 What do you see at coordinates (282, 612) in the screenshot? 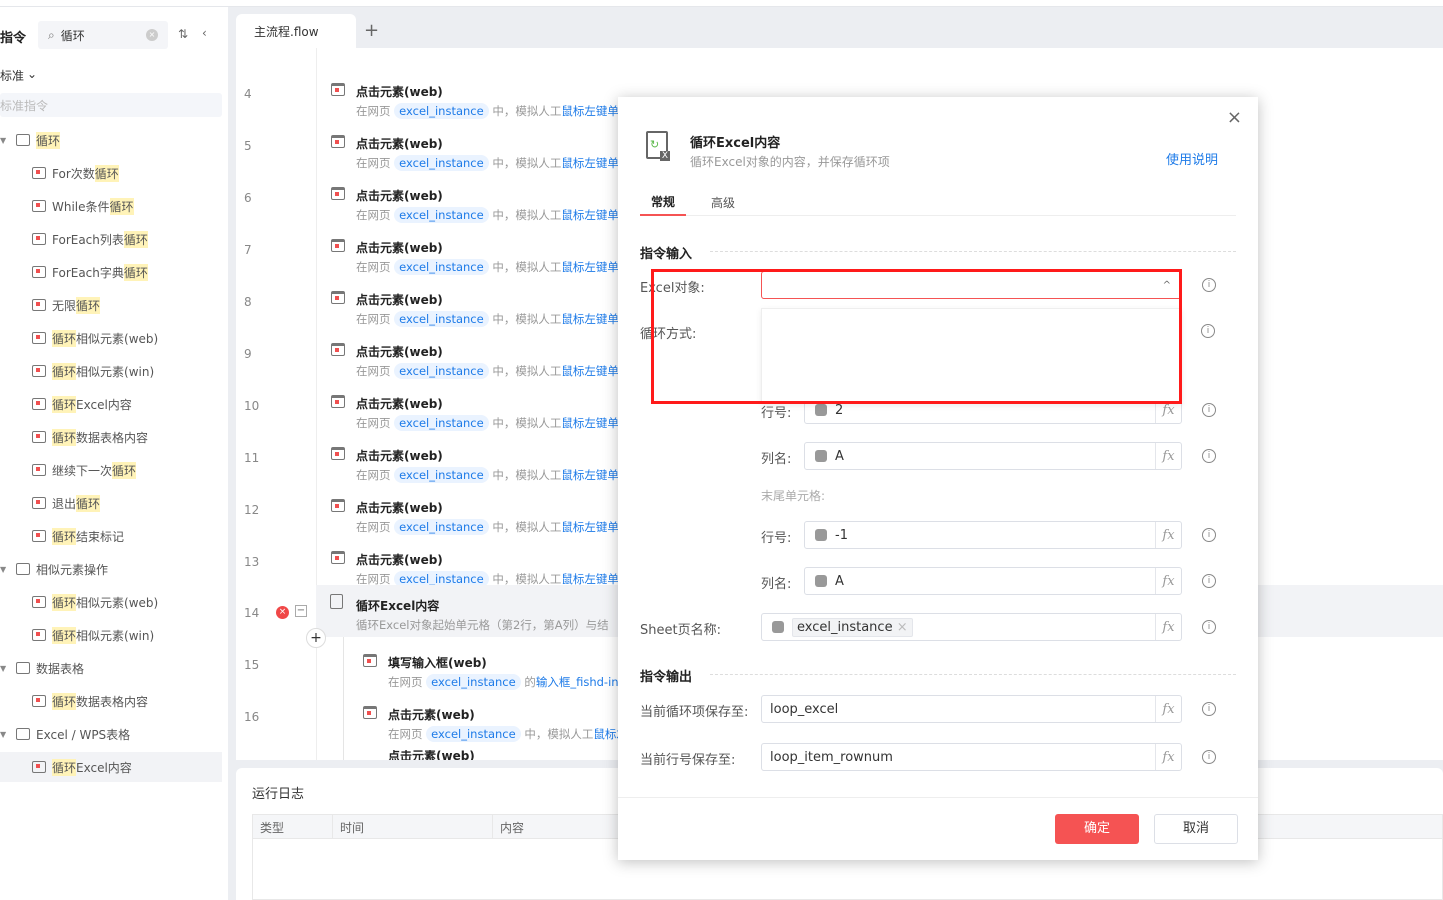
I see `error-icon: ×` at bounding box center [282, 612].